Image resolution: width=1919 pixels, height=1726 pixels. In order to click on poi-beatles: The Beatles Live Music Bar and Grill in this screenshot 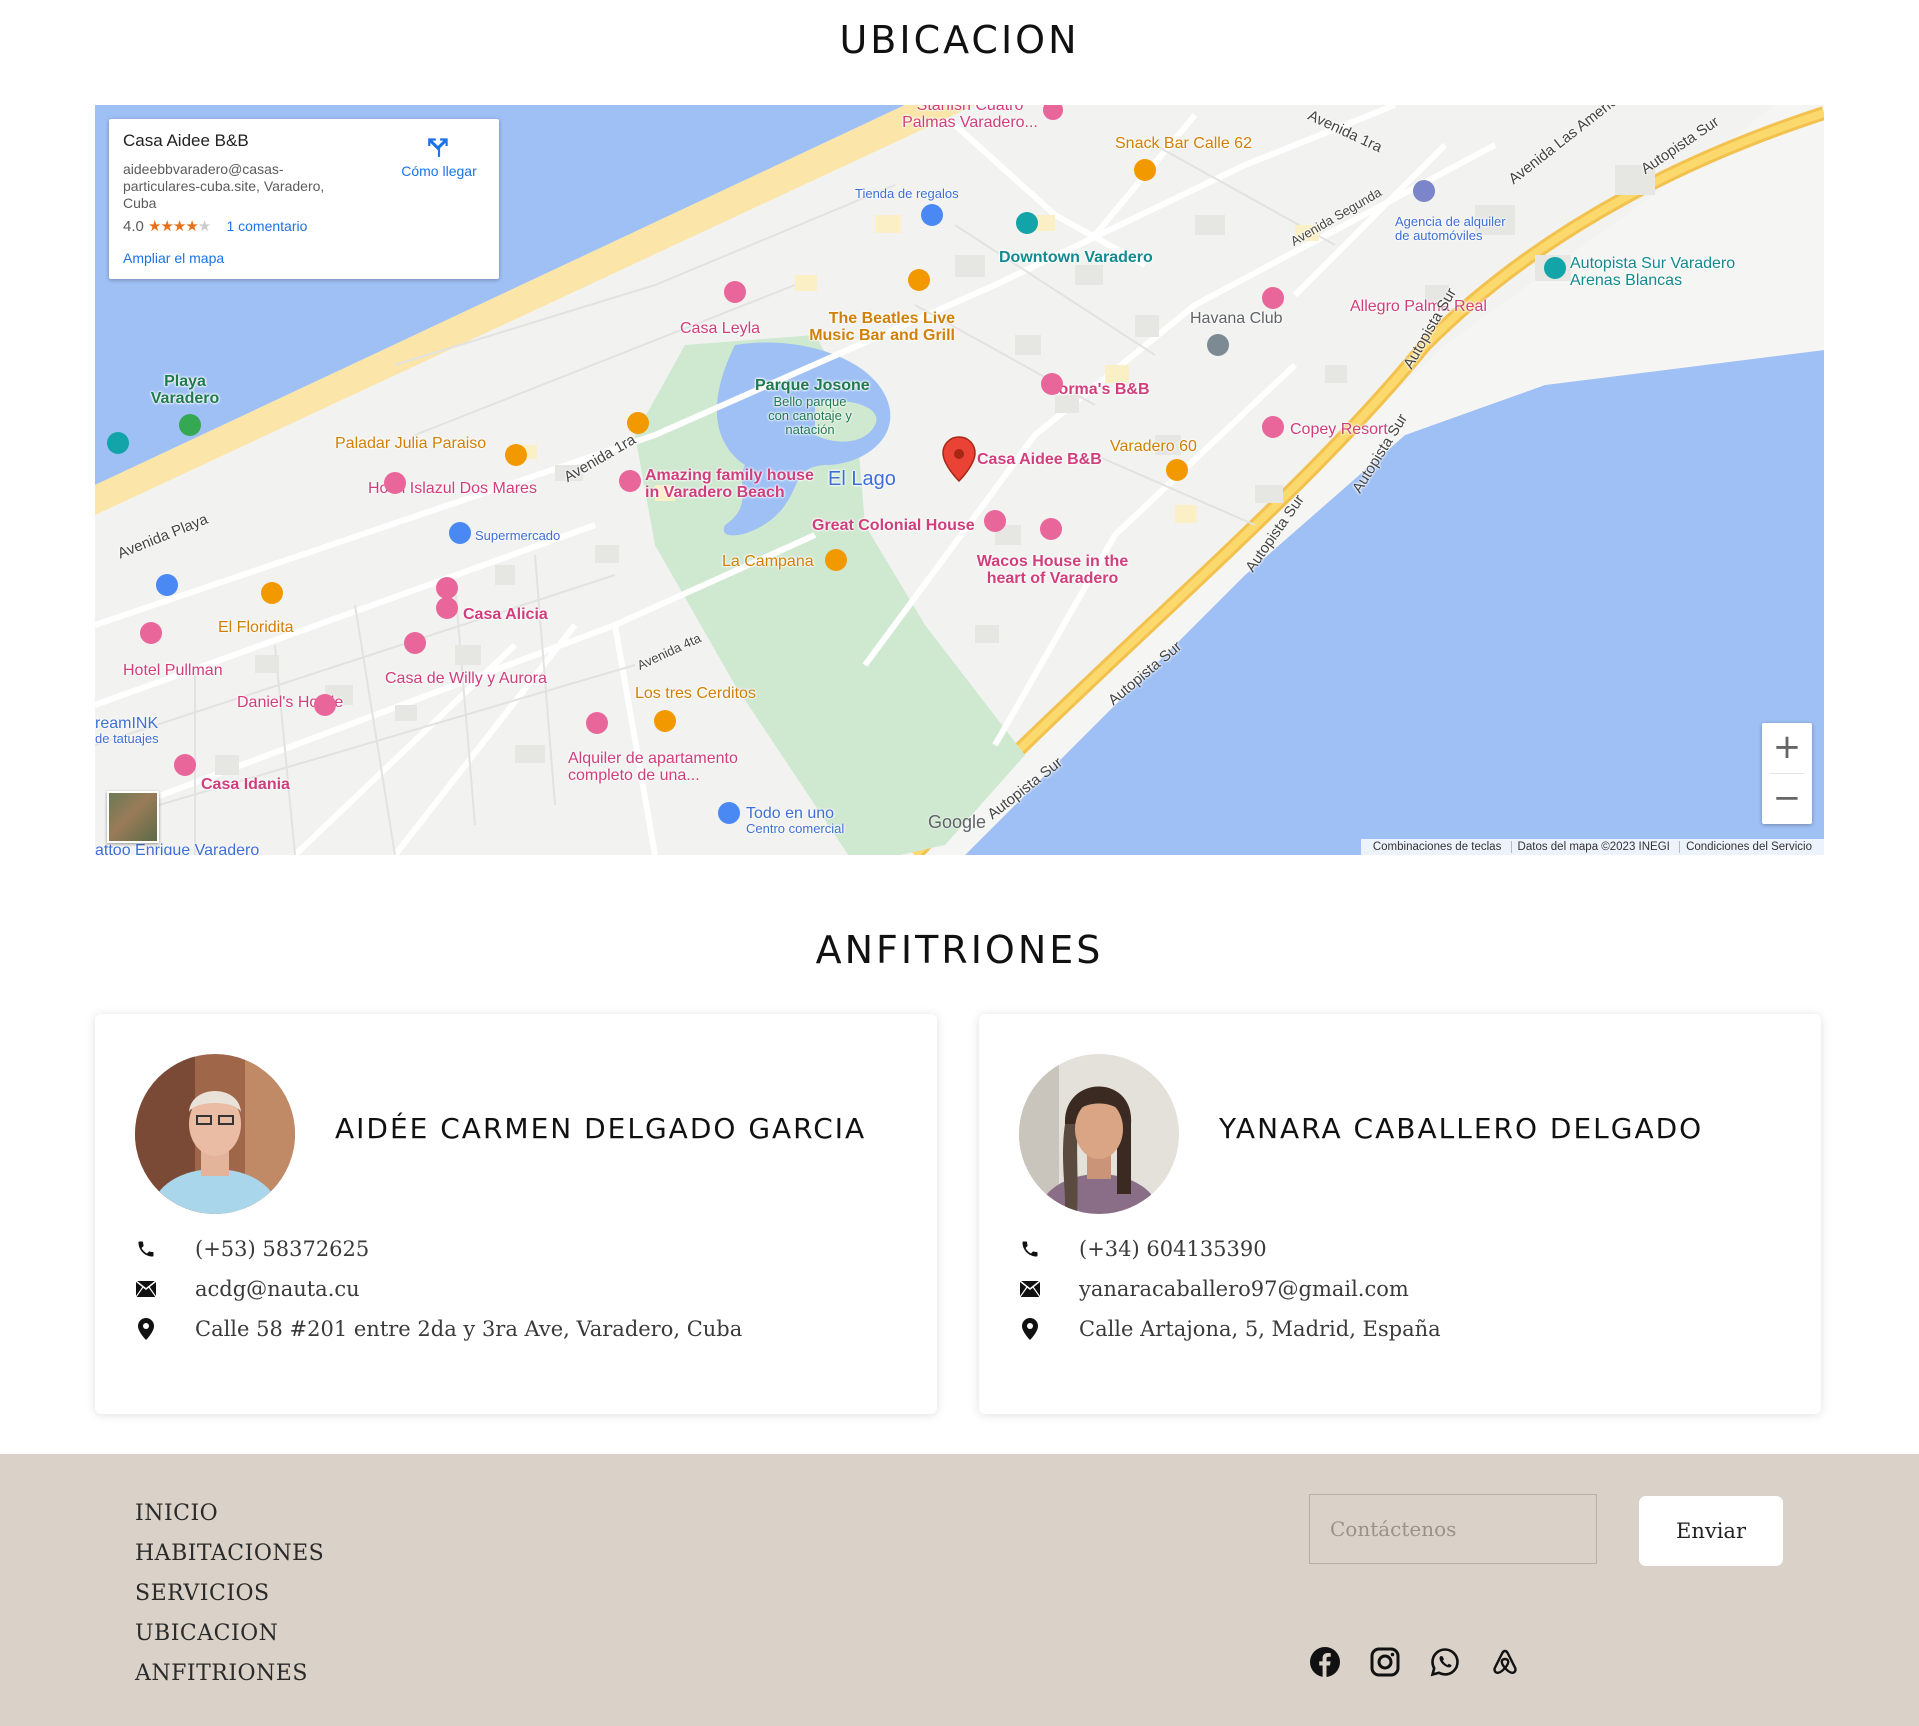, I will do `click(875, 327)`.